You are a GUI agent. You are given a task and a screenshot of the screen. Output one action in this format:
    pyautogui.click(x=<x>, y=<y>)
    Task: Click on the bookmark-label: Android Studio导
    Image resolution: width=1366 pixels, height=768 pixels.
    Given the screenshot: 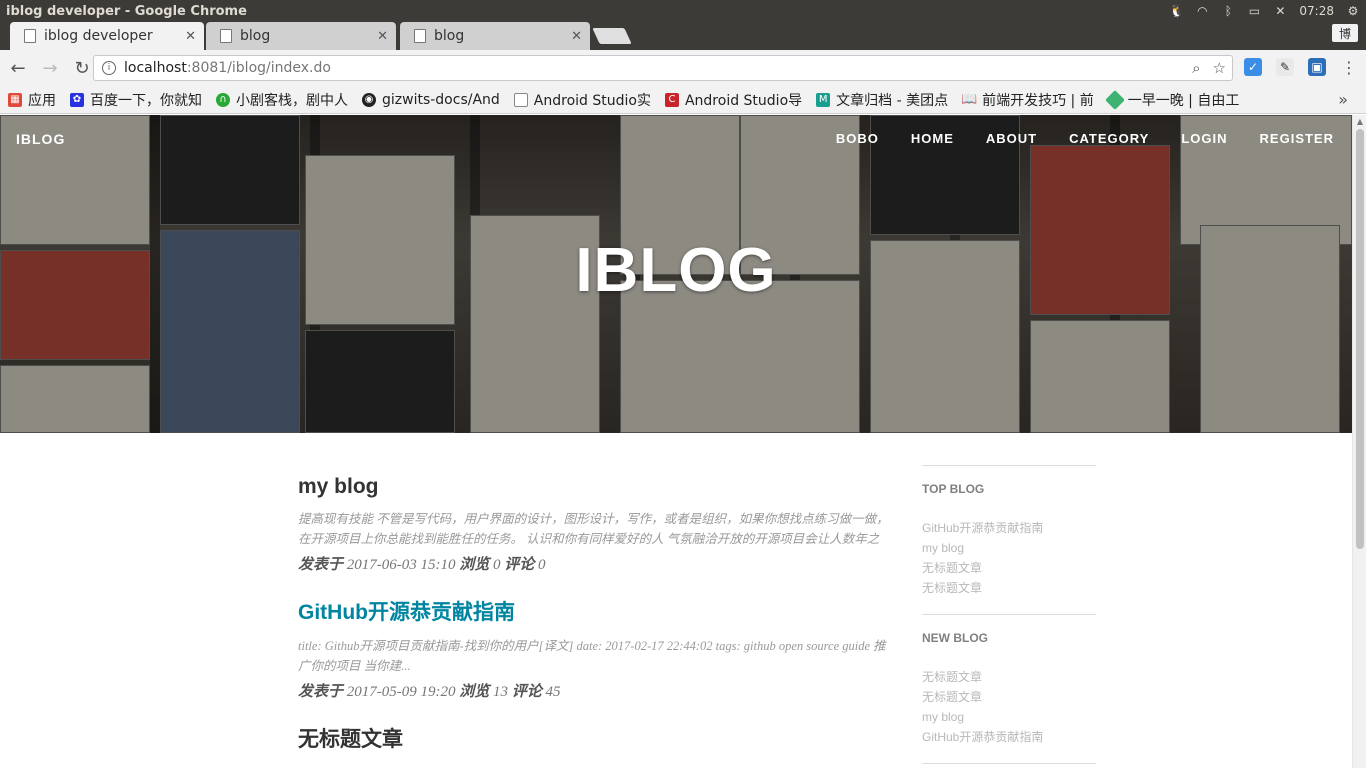 What is the action you would take?
    pyautogui.click(x=743, y=100)
    